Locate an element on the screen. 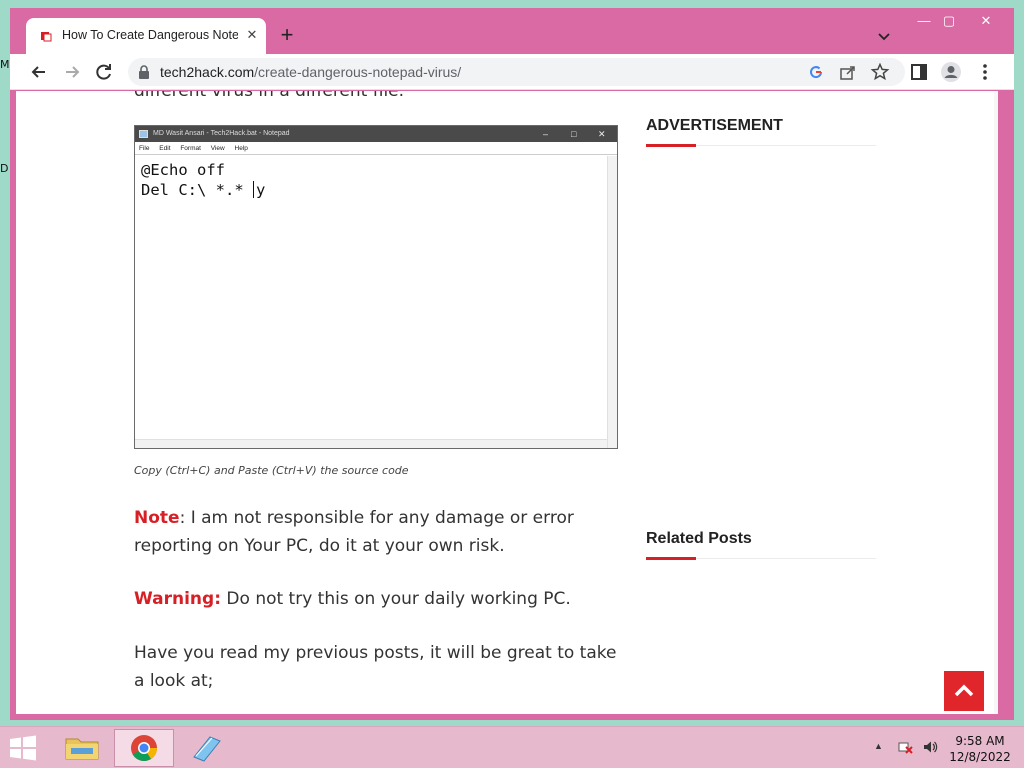 Image resolution: width=1024 pixels, height=768 pixels. notepad-app-taskbar-icon is located at coordinates (207, 749).